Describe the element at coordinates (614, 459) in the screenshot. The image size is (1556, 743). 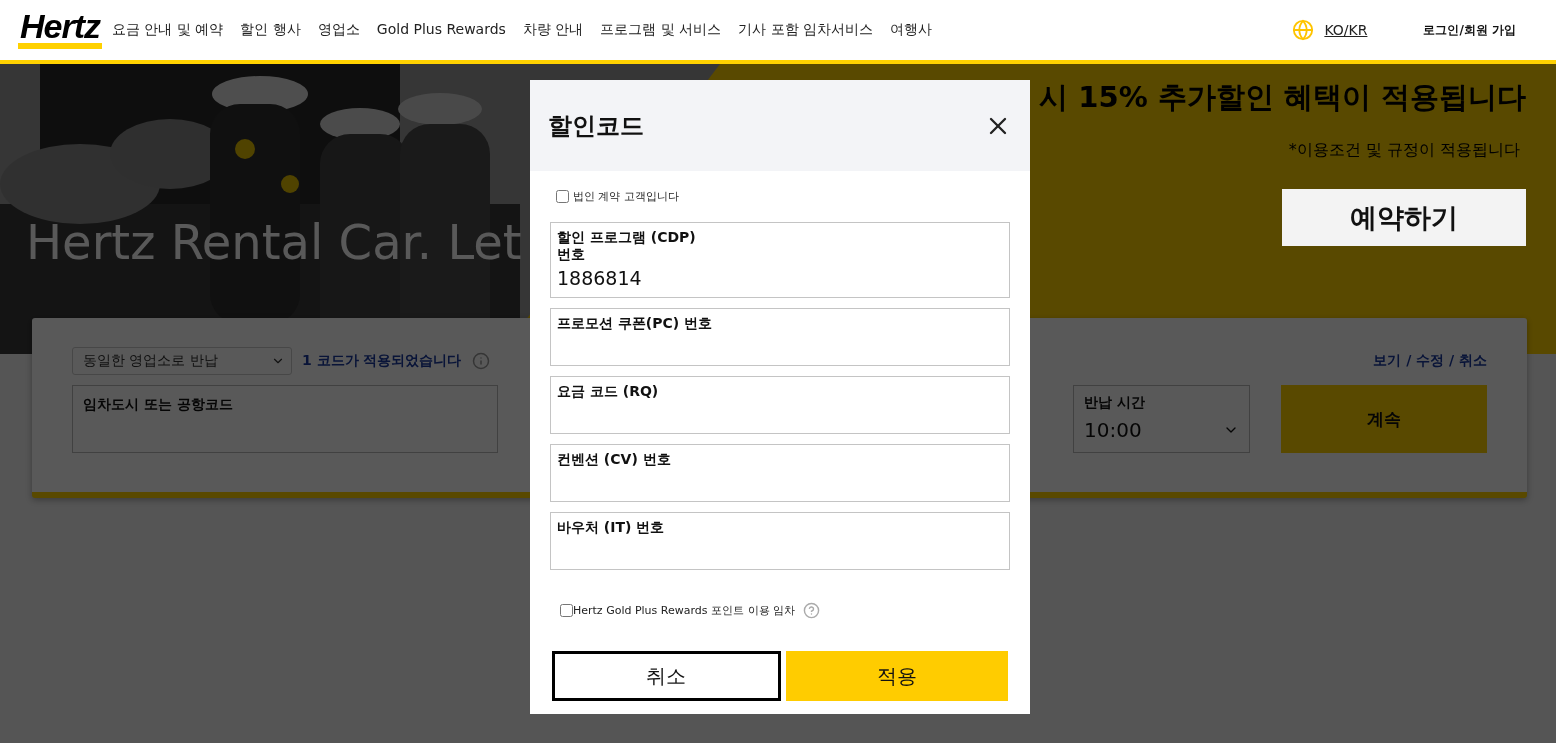
I see `field-label: 컨벤션 (CV) 번호` at that location.